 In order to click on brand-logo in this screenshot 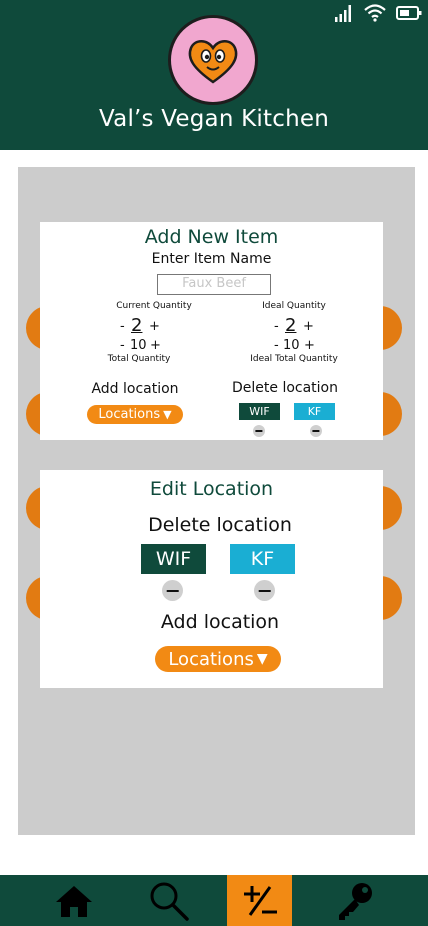, I will do `click(213, 60)`.